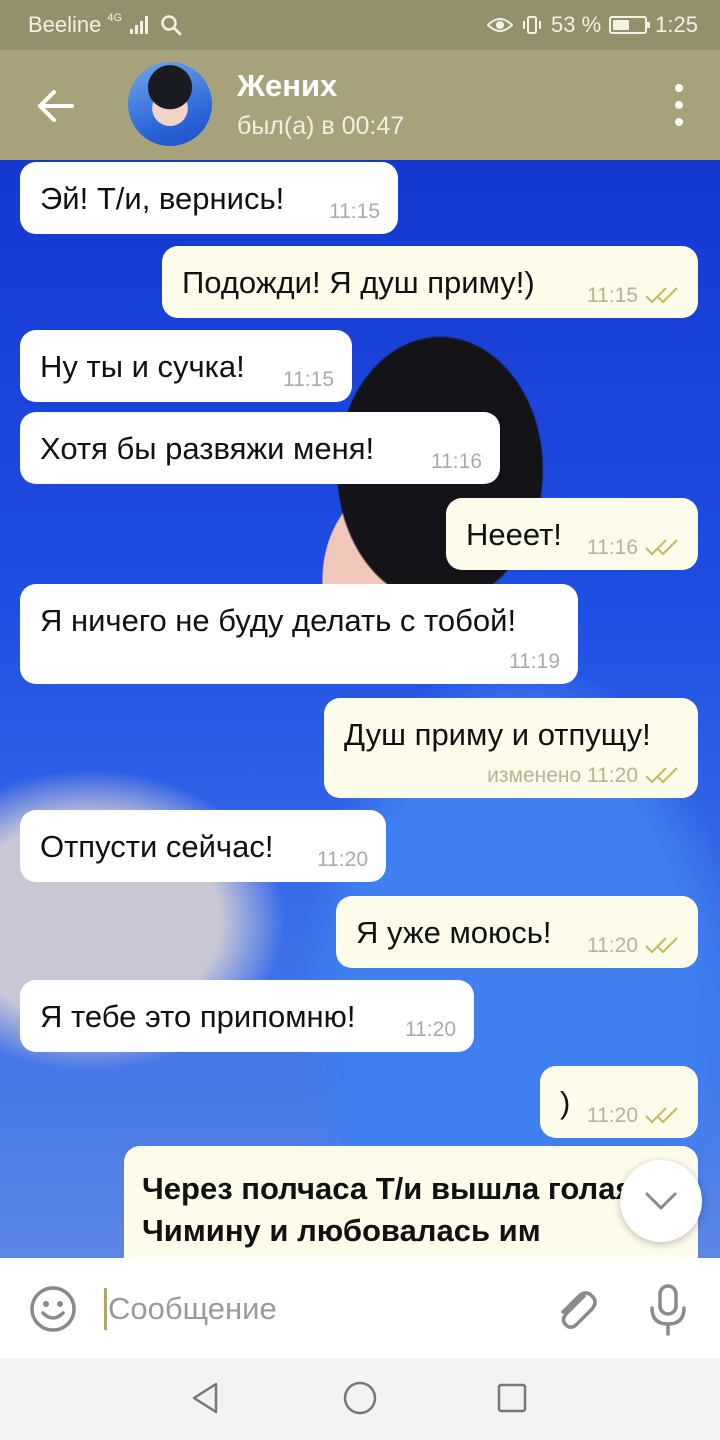 The height and width of the screenshot is (1440, 720). I want to click on search-icon, so click(171, 25).